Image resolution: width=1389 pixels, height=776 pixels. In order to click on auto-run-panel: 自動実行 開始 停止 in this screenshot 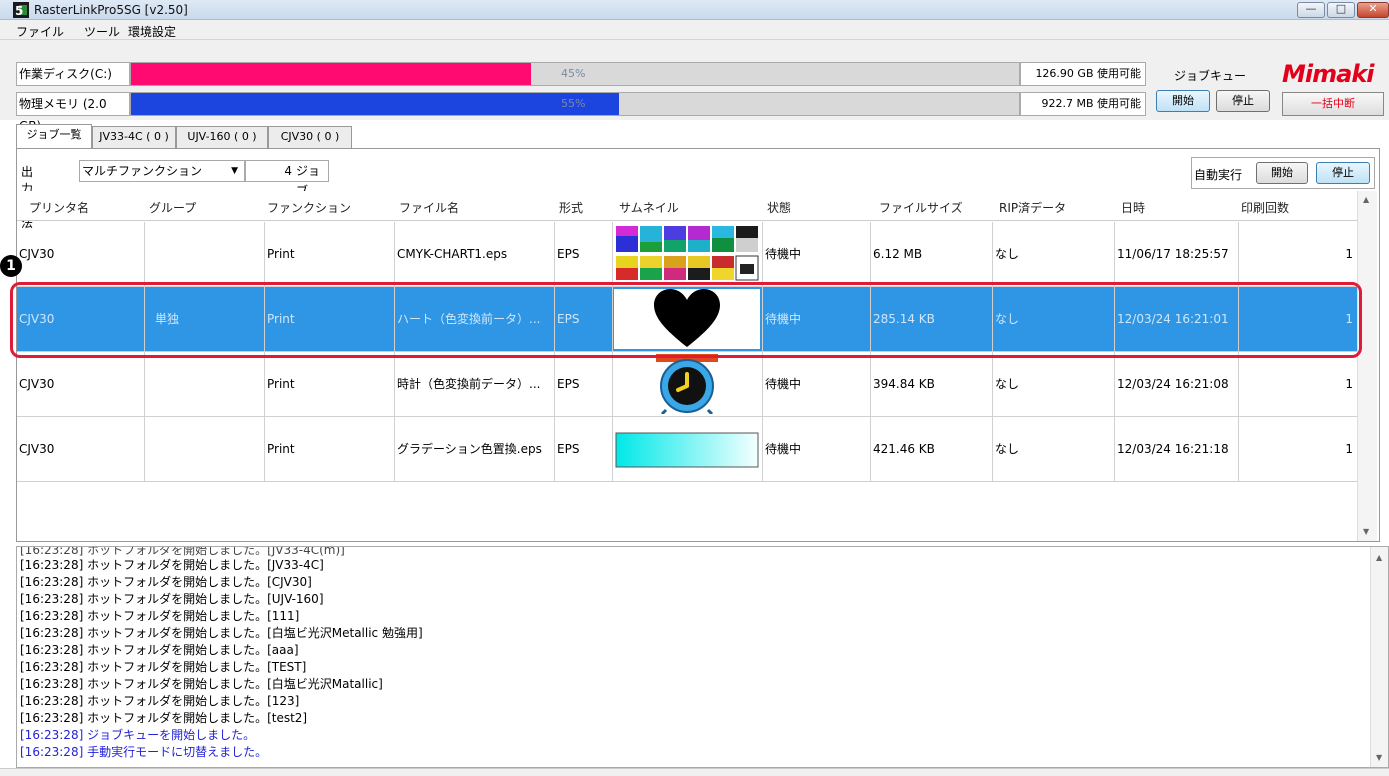, I will do `click(1283, 173)`.